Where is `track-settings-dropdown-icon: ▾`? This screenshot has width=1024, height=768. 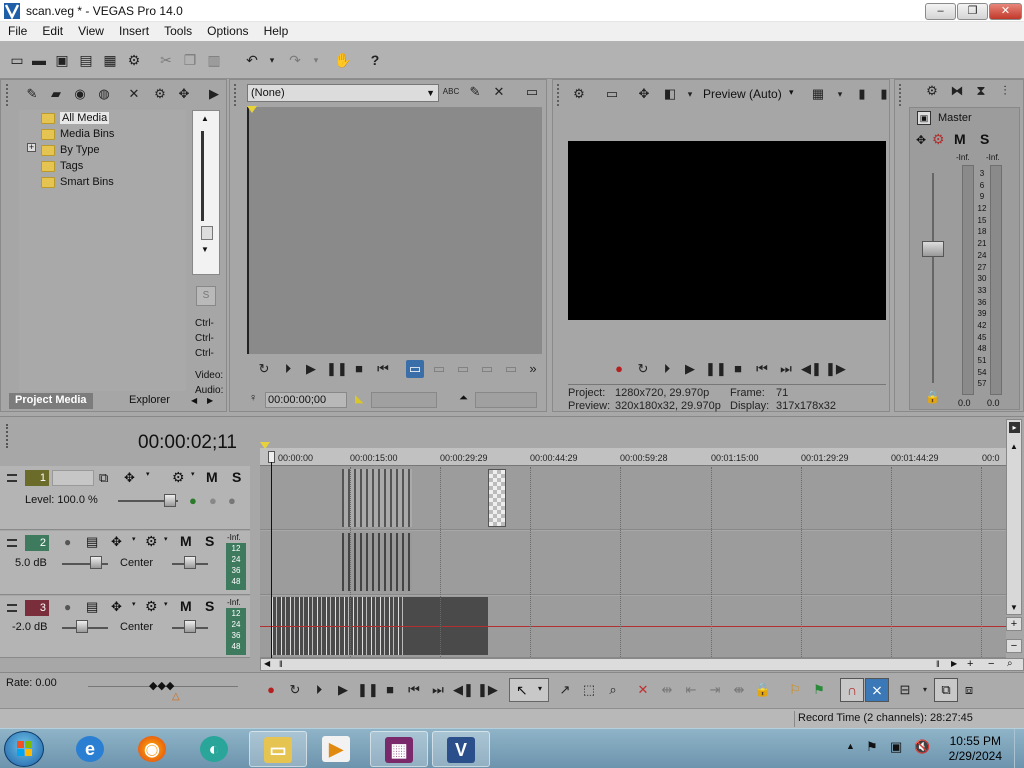
track-settings-dropdown-icon: ▾ is located at coordinates (193, 474).